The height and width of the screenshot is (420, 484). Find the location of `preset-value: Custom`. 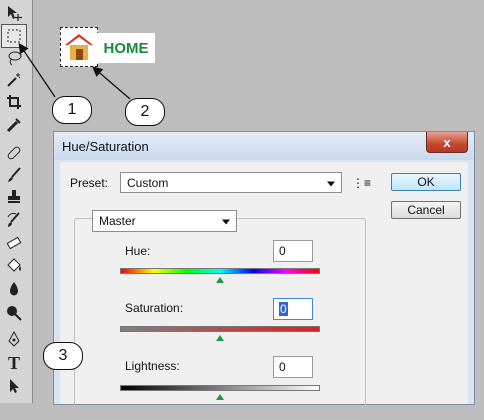

preset-value: Custom is located at coordinates (148, 182).